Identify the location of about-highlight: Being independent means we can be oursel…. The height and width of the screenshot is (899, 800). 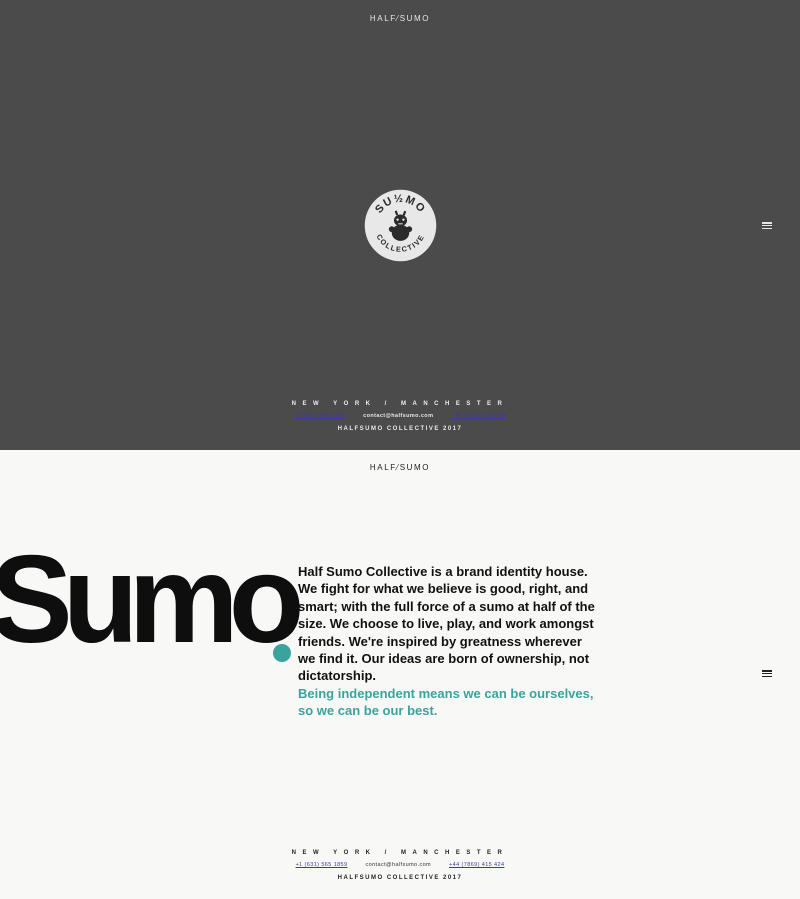
(446, 702).